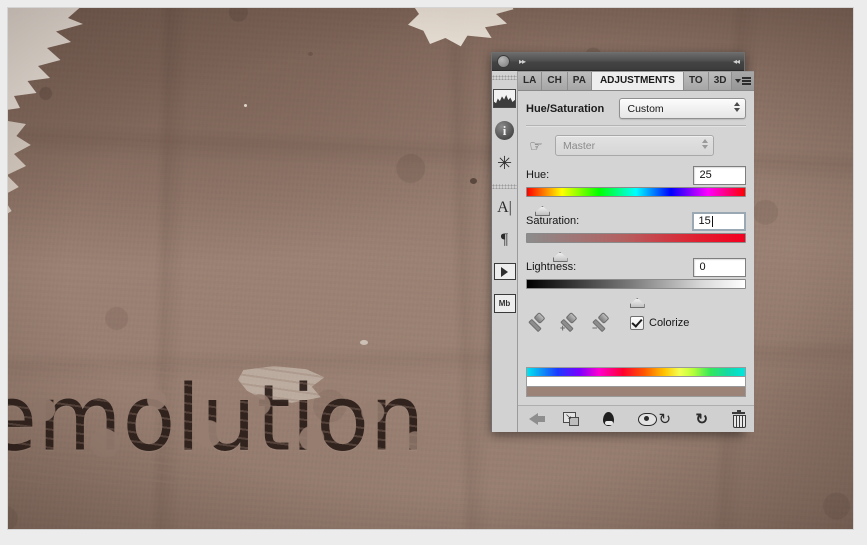 The height and width of the screenshot is (545, 867). I want to click on info-icon-label: i, so click(504, 130).